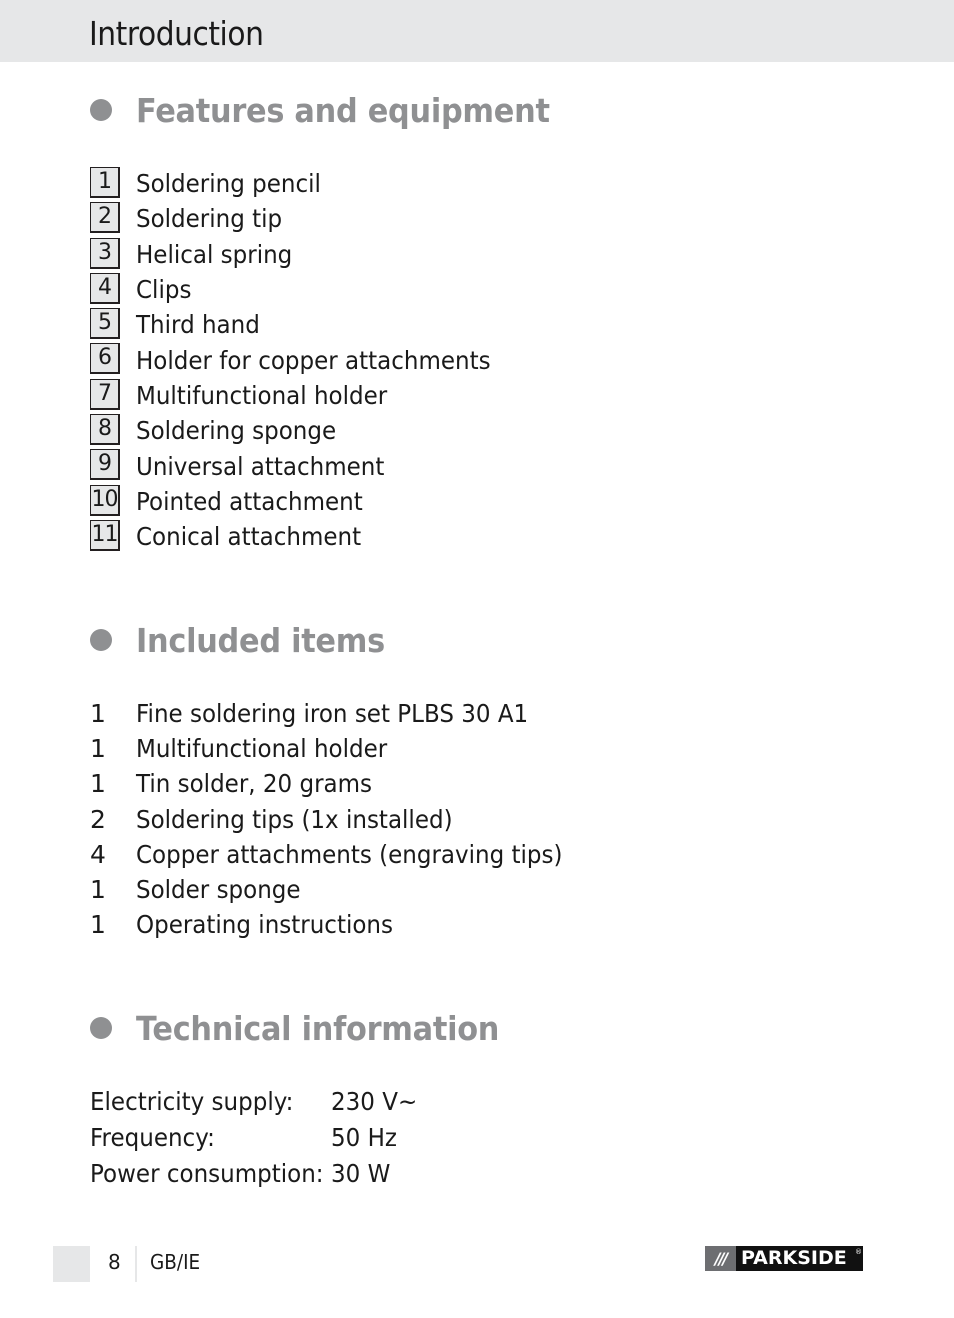  What do you see at coordinates (198, 325) in the screenshot?
I see `item-label: Third hand` at bounding box center [198, 325].